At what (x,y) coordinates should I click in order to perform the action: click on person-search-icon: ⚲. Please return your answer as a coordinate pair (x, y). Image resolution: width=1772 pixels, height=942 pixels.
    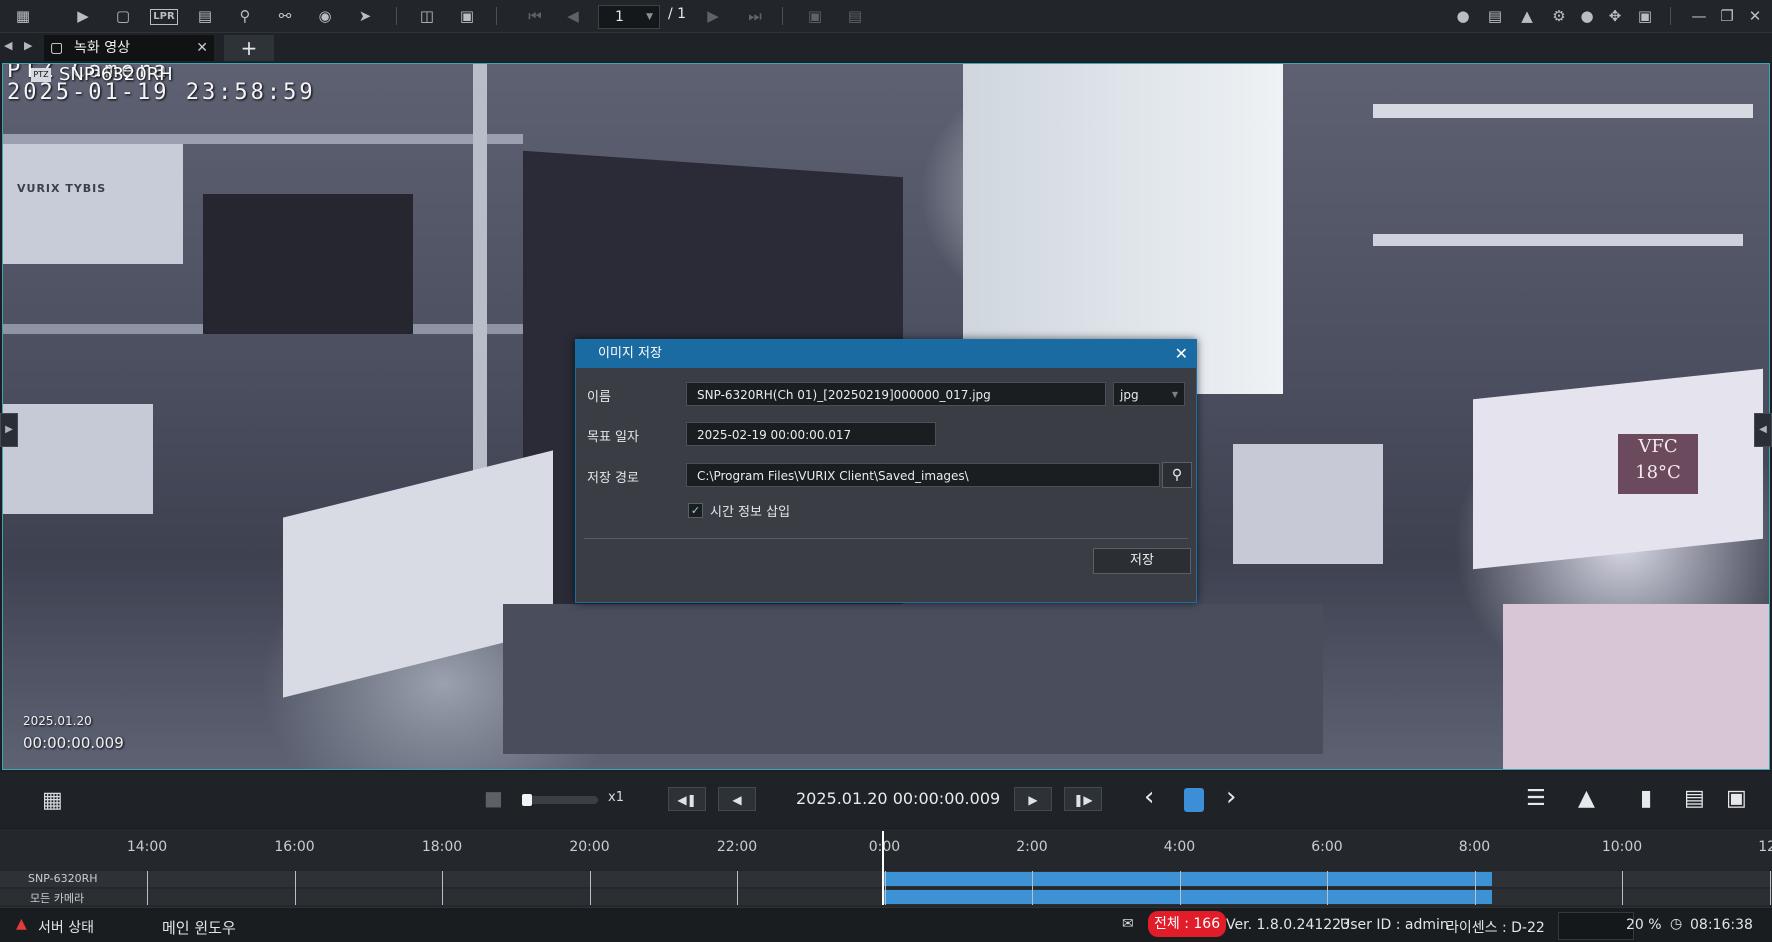
    Looking at the image, I should click on (245, 16).